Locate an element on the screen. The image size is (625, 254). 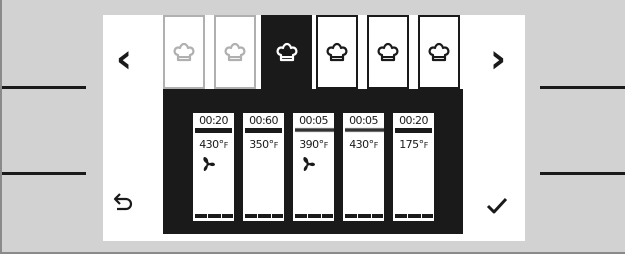
cooking-step-1: 00:20 430°F is located at coordinates (213, 167).